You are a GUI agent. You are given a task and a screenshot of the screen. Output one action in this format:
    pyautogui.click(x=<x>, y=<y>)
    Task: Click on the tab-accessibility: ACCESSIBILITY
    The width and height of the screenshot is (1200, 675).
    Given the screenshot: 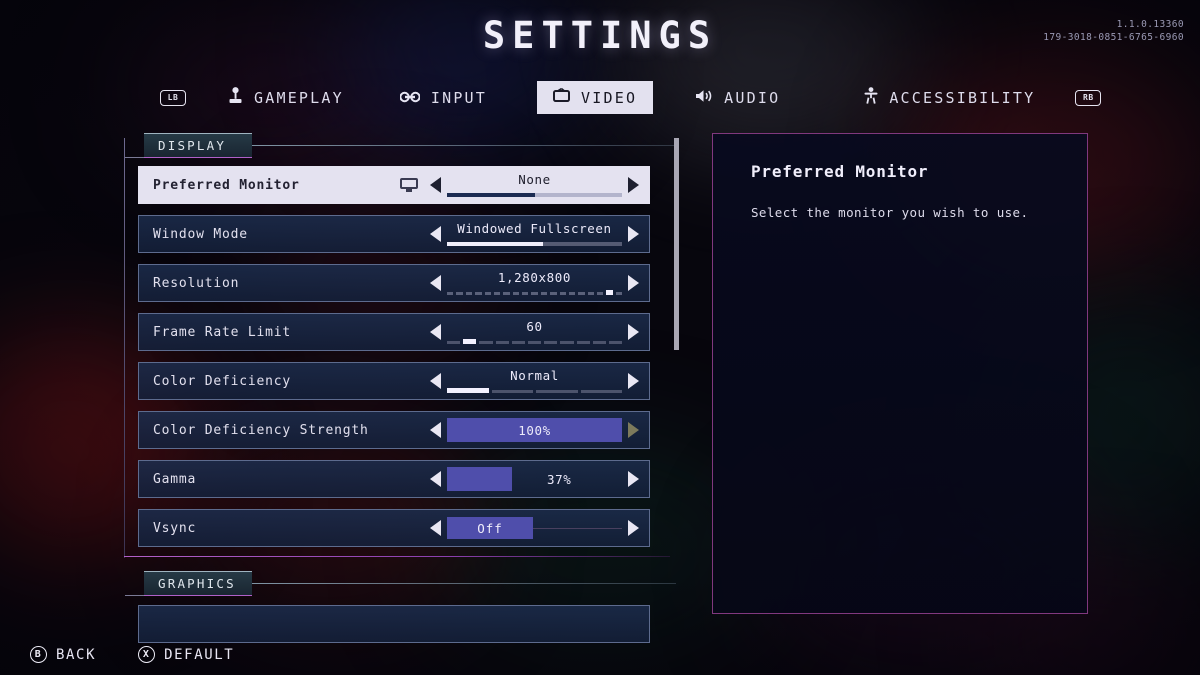 What is the action you would take?
    pyautogui.click(x=949, y=97)
    